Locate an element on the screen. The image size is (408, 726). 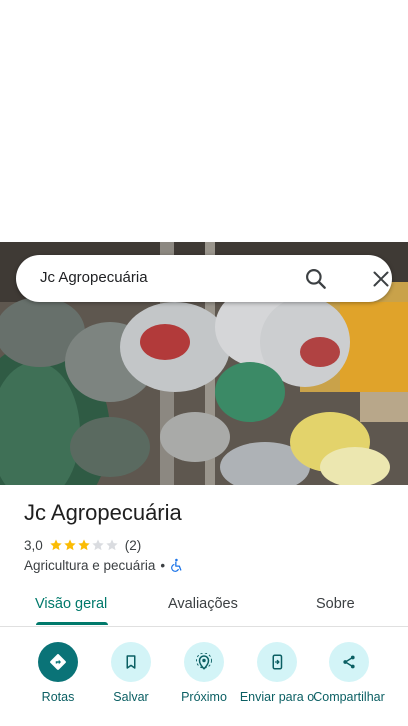
tab-reviews: Avaliações is located at coordinates (203, 604).